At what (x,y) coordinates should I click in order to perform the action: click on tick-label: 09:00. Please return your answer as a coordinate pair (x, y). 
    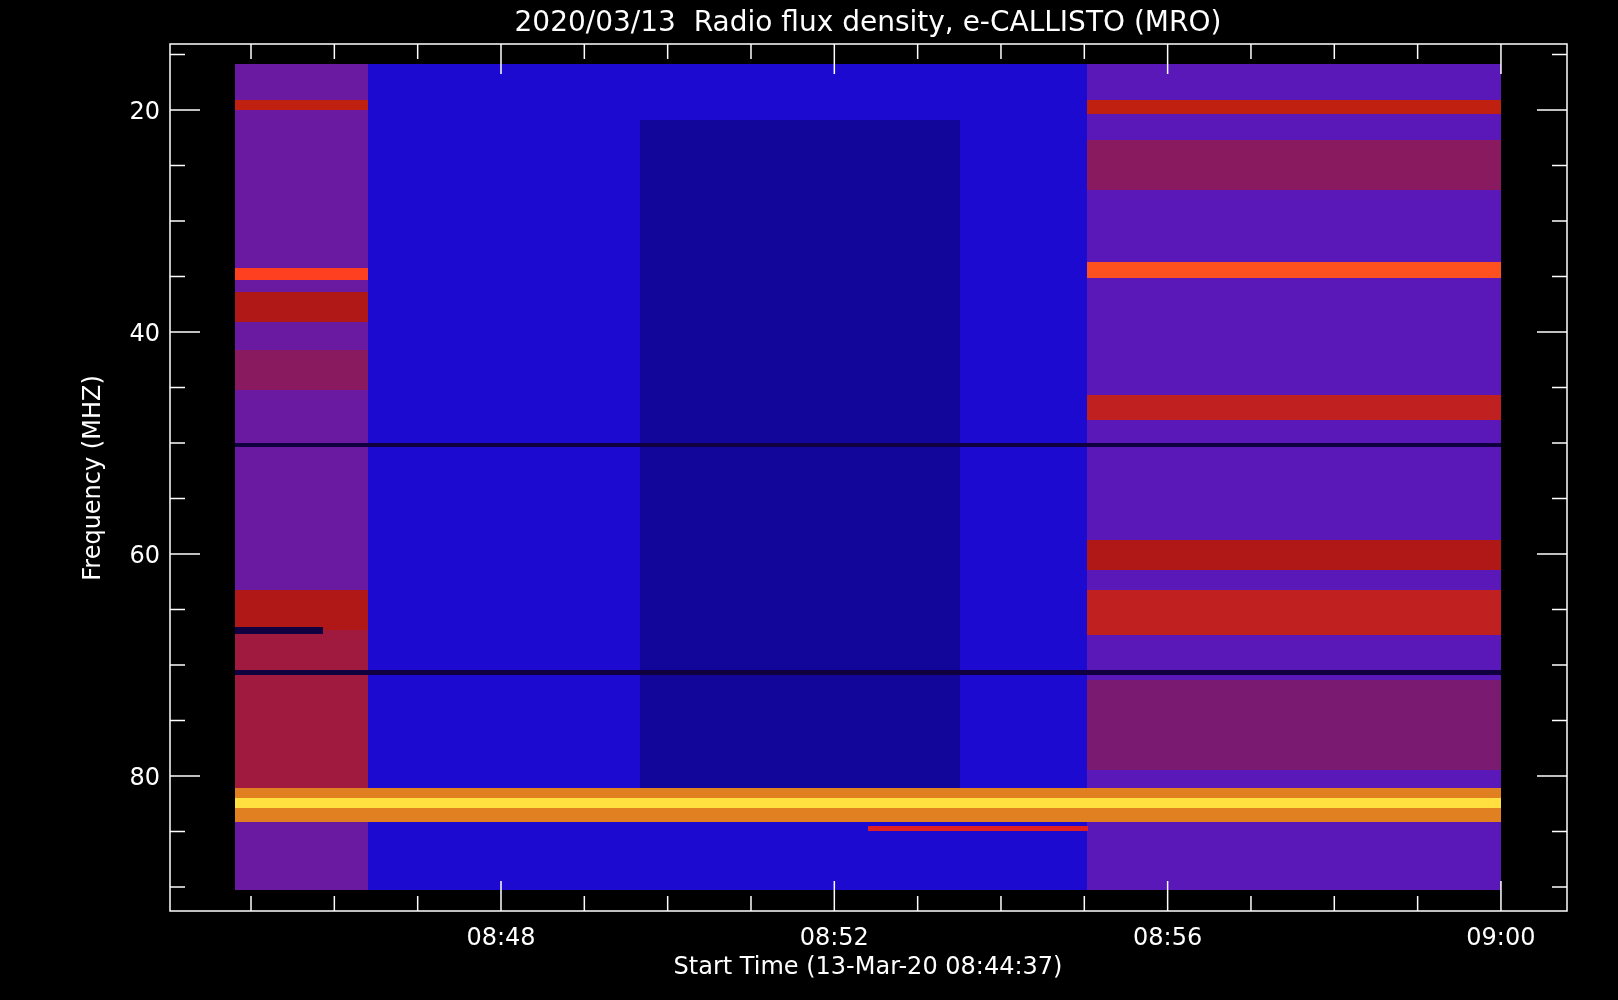
    Looking at the image, I should click on (1501, 937).